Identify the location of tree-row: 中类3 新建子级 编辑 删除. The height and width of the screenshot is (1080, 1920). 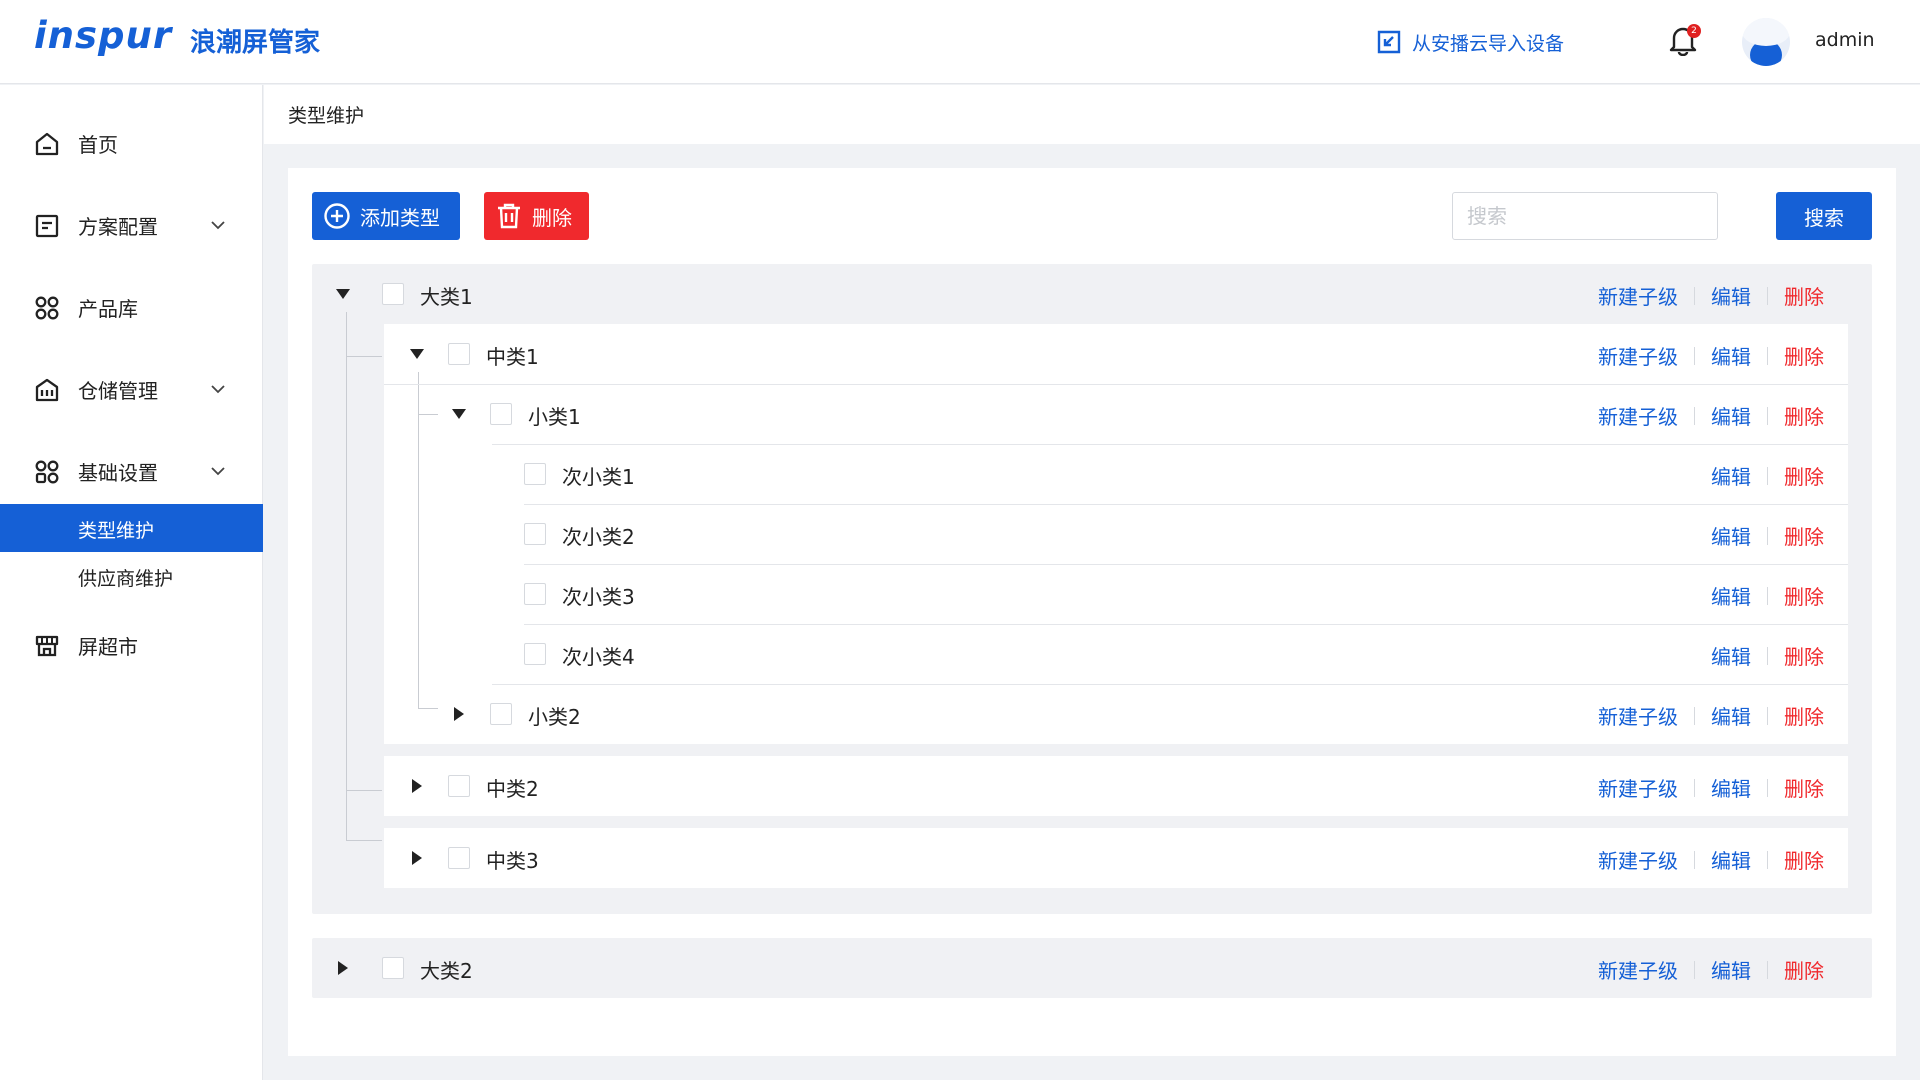
(1116, 858).